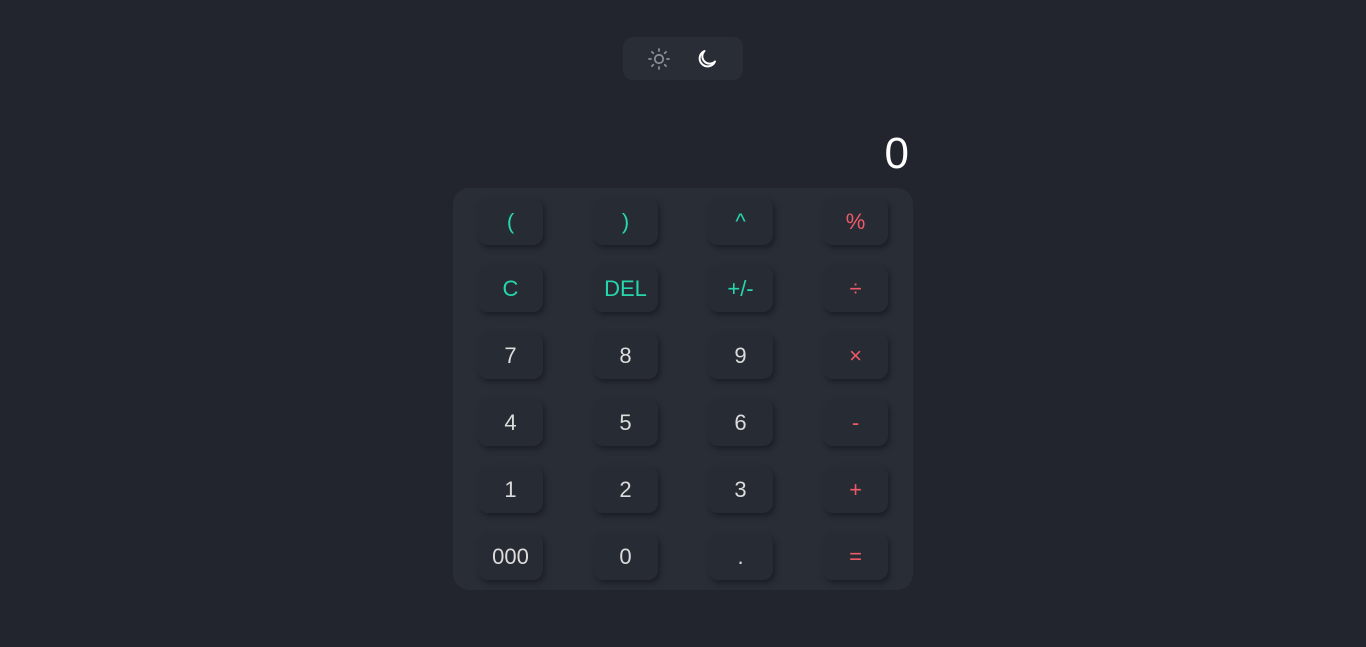  What do you see at coordinates (510, 556) in the screenshot?
I see `triple-zero-button: 000` at bounding box center [510, 556].